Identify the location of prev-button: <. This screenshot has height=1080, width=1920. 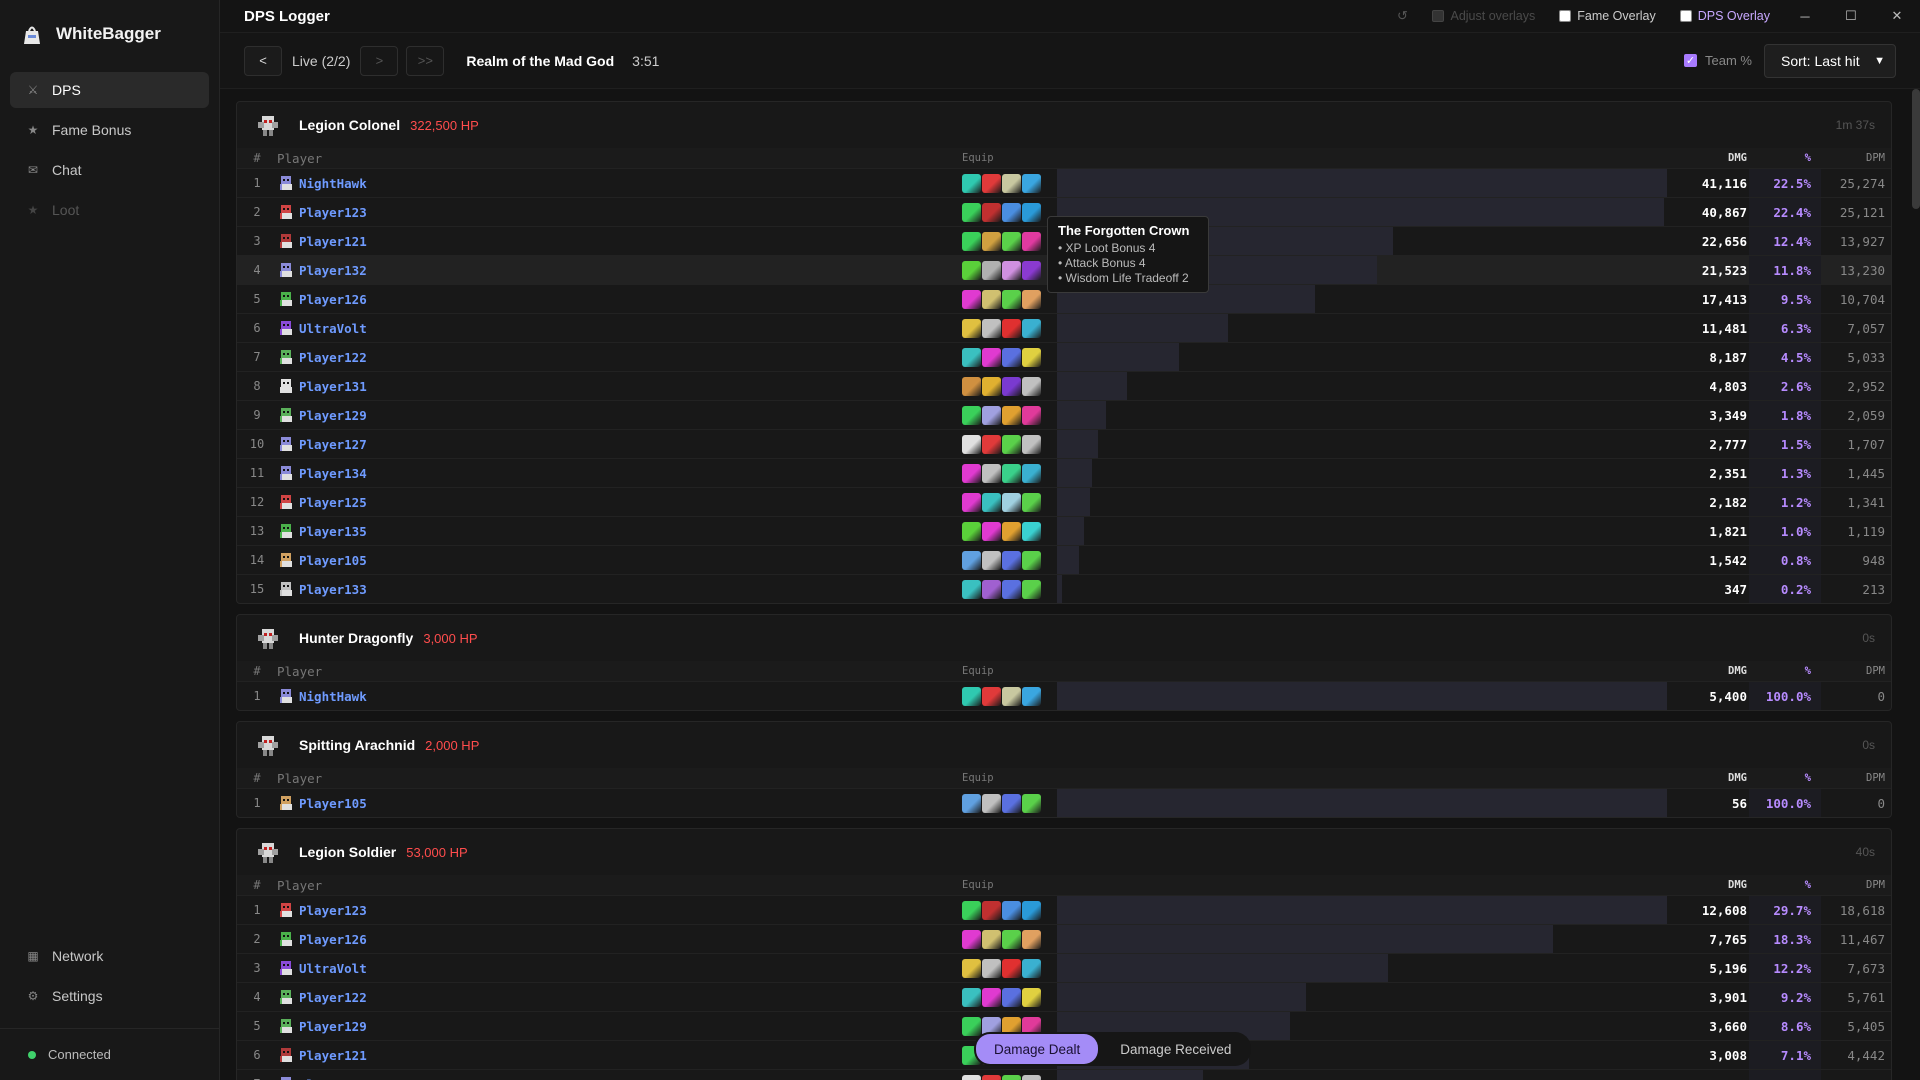
(263, 60).